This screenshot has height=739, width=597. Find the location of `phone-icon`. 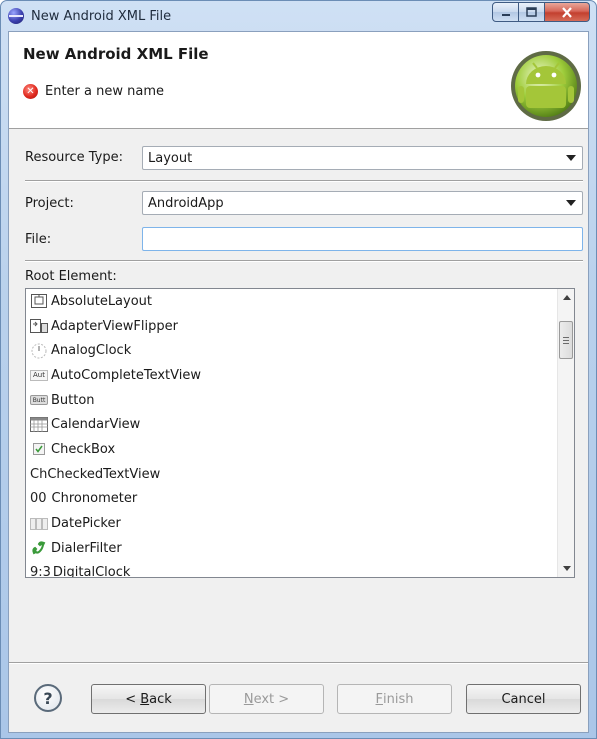

phone-icon is located at coordinates (39, 548).